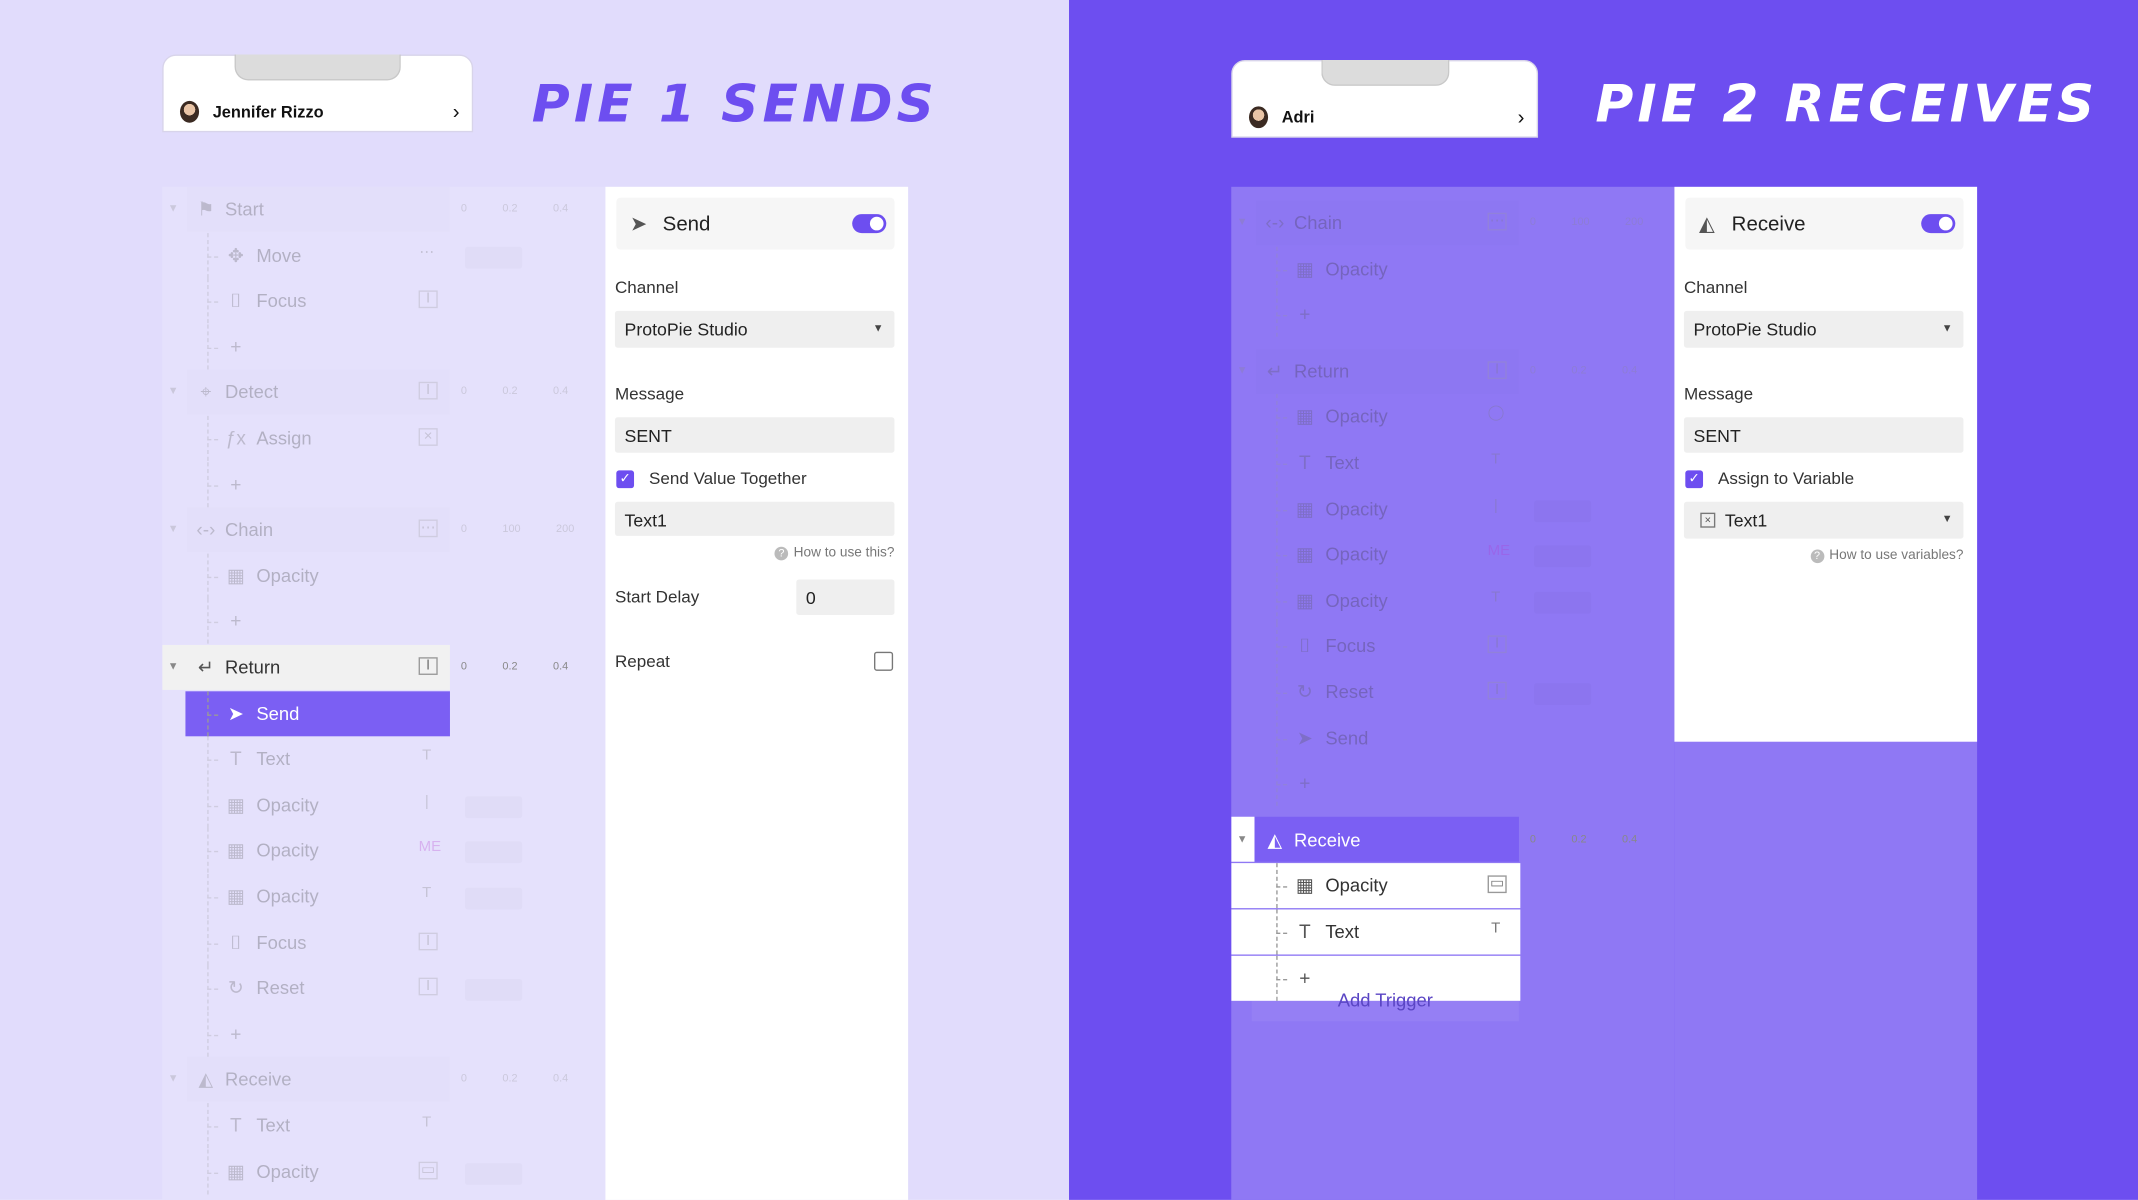 The height and width of the screenshot is (1200, 2138). What do you see at coordinates (1385, 1001) in the screenshot?
I see `add-trigger-button: Add Trigger` at bounding box center [1385, 1001].